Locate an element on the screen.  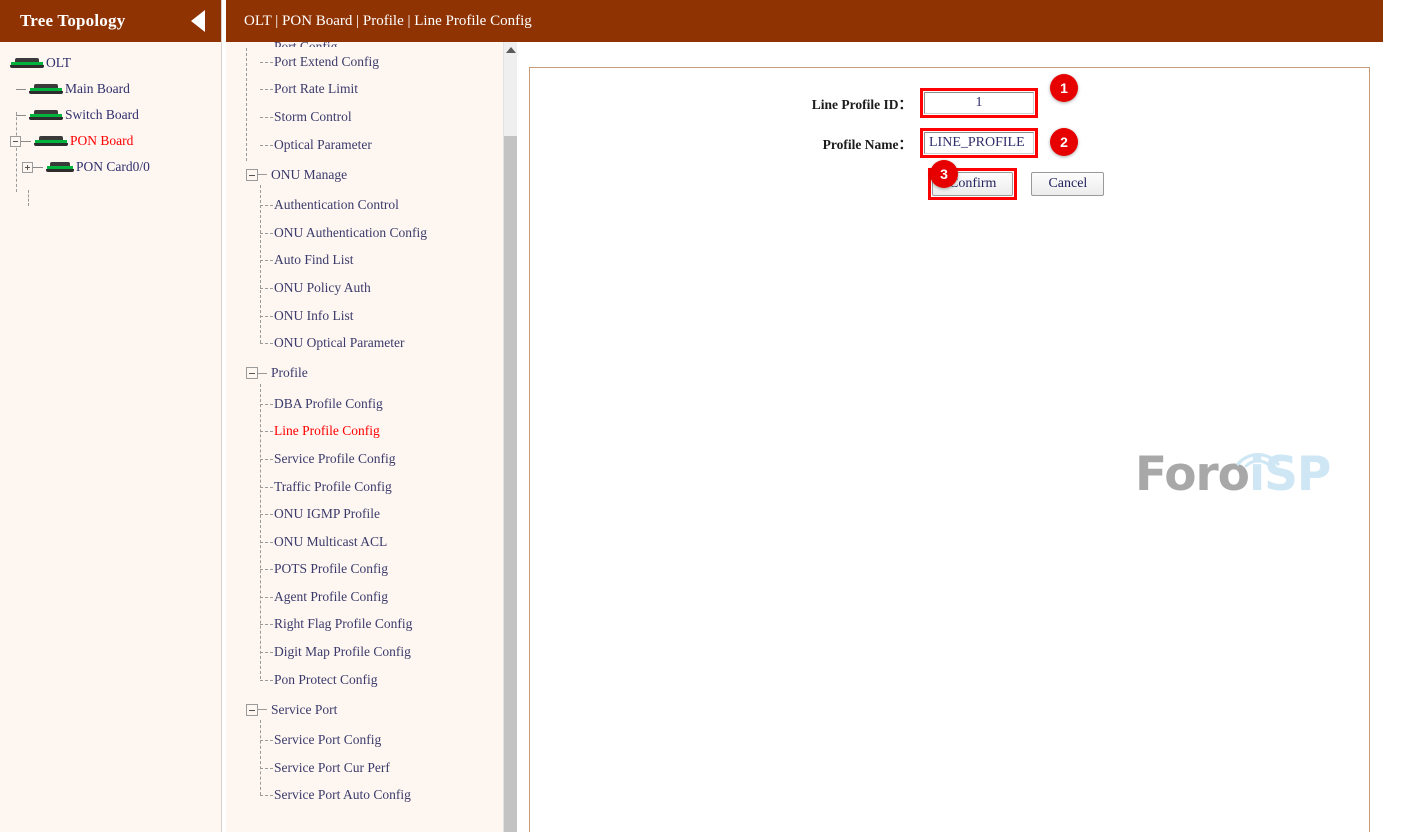
cancel-button: Cancel is located at coordinates (1068, 184).